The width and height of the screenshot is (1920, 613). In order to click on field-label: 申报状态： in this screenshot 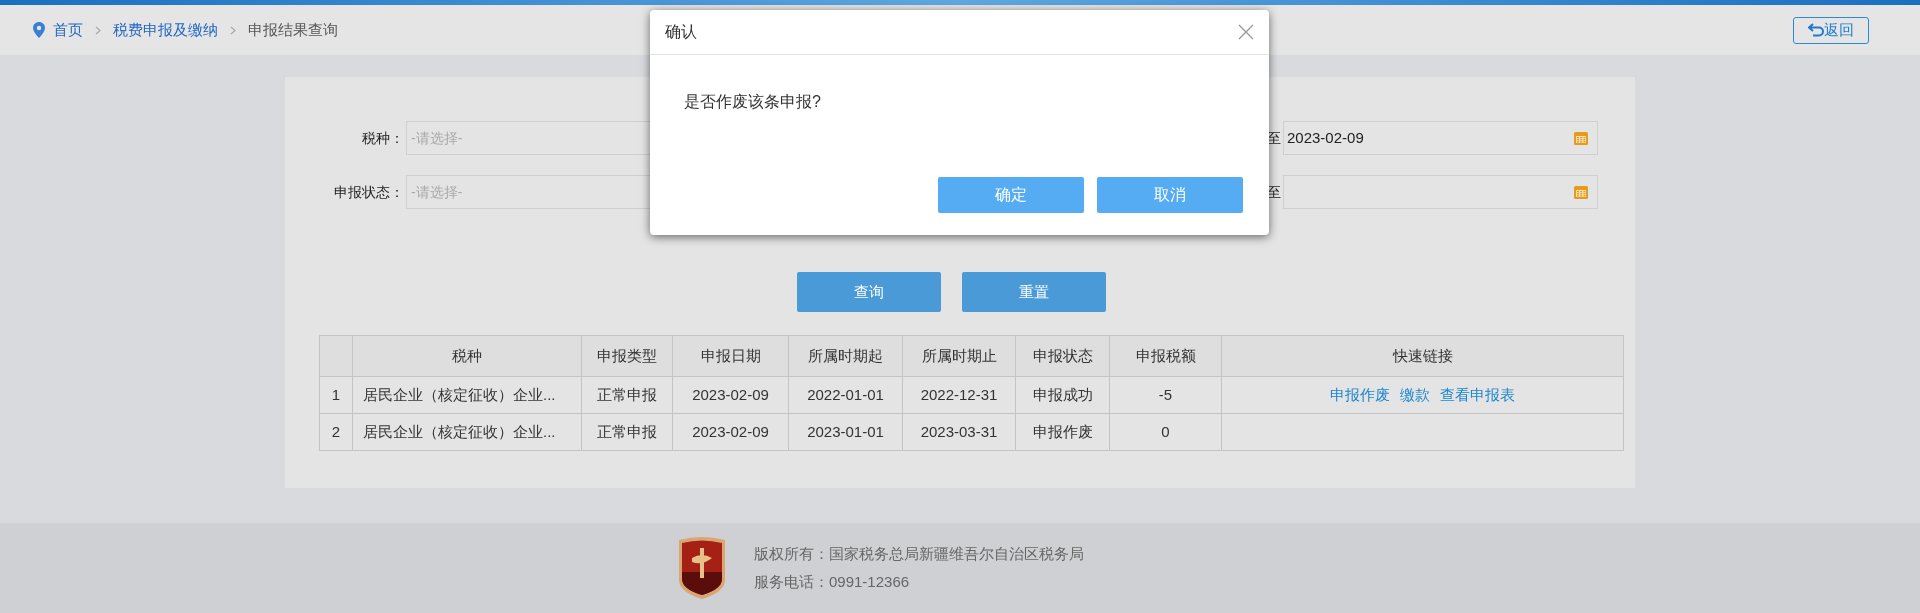, I will do `click(368, 192)`.